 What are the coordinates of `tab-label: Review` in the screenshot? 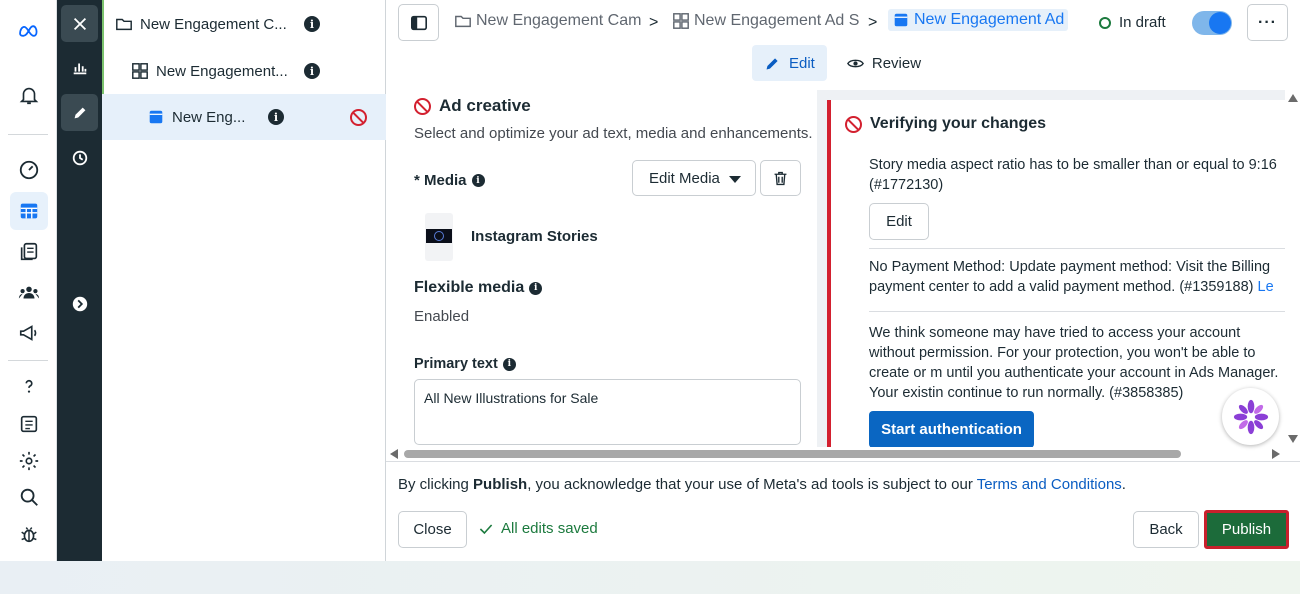 It's located at (896, 63).